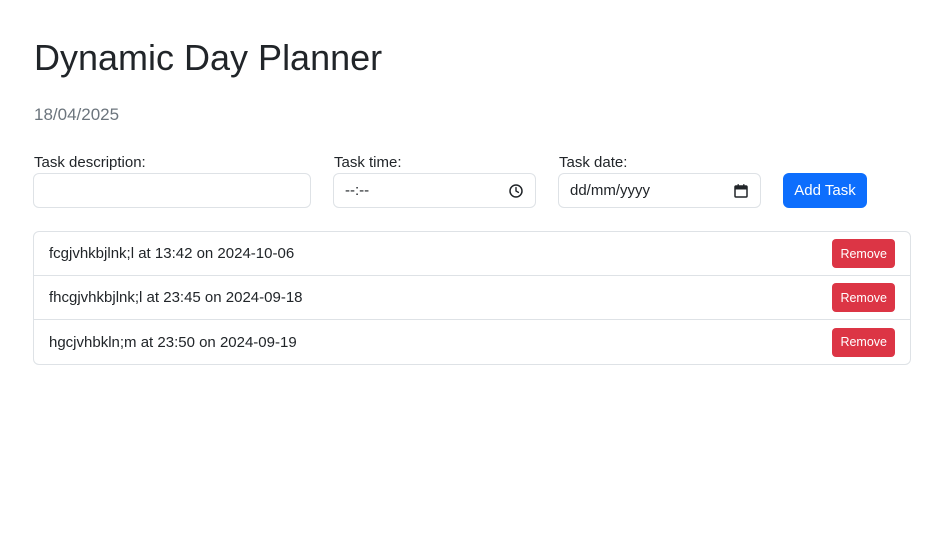  Describe the element at coordinates (434, 190) in the screenshot. I see `time-input: --:--` at that location.